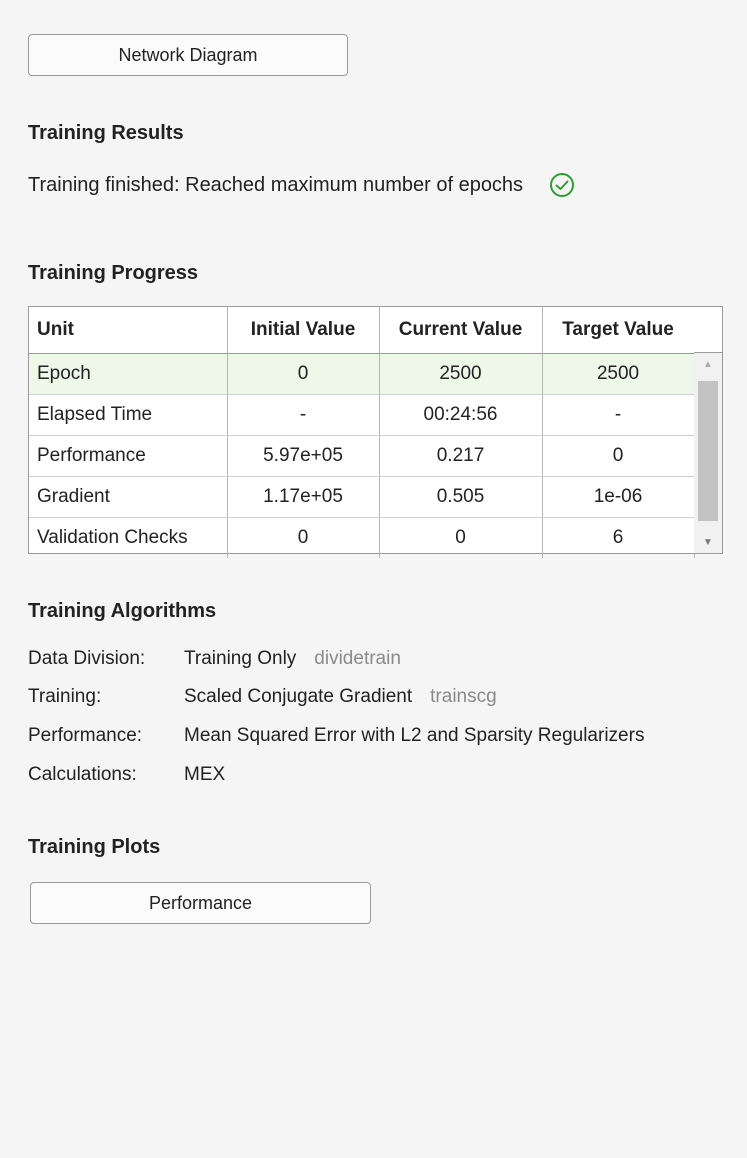  I want to click on table-row: Gradient 1.17e+05 0.505 1e-06, so click(362, 497).